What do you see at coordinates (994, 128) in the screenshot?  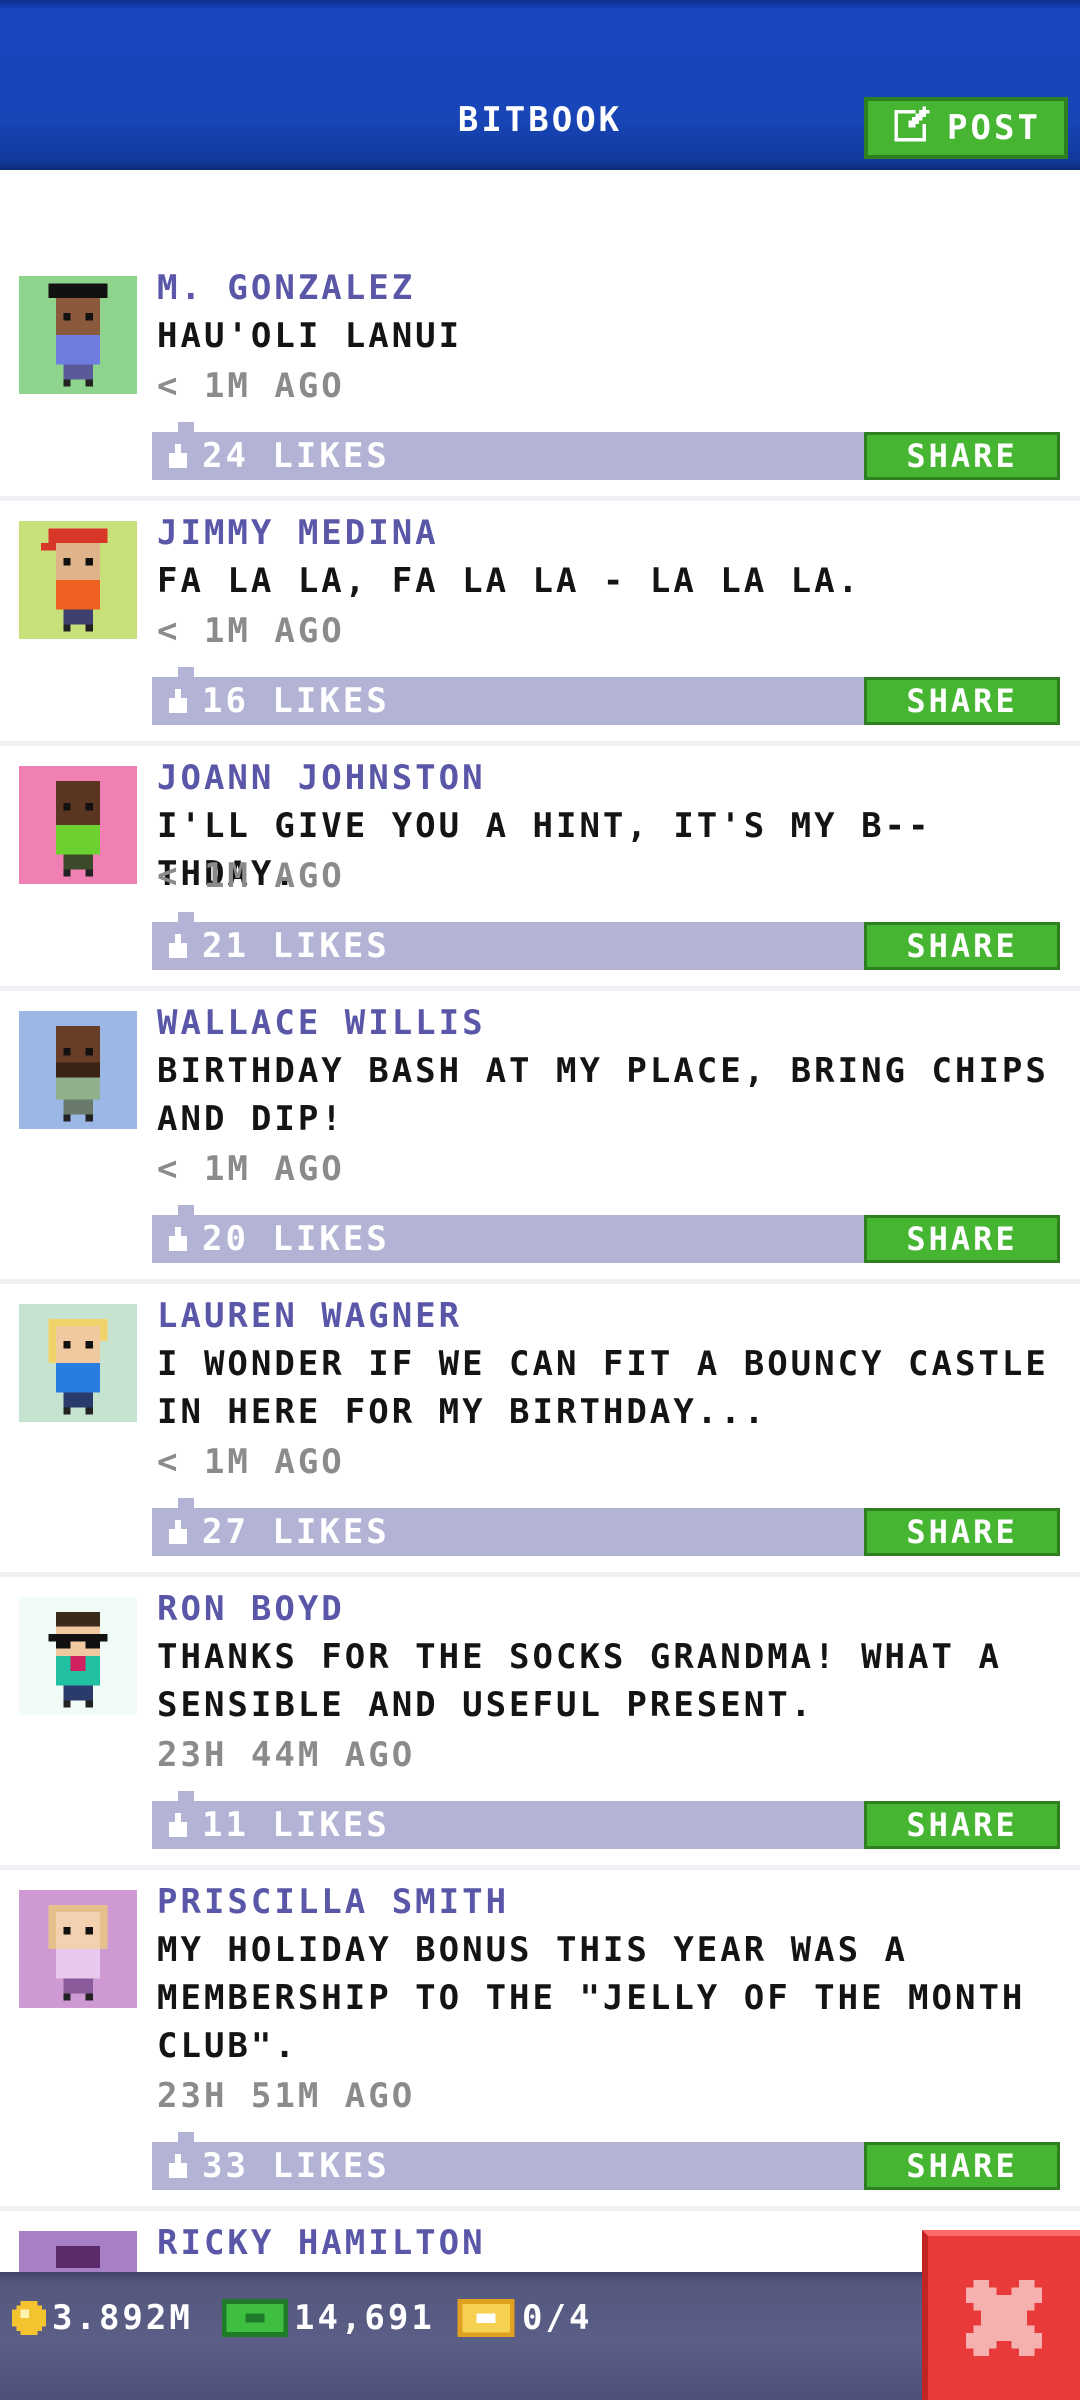 I see `post-button-label: POST` at bounding box center [994, 128].